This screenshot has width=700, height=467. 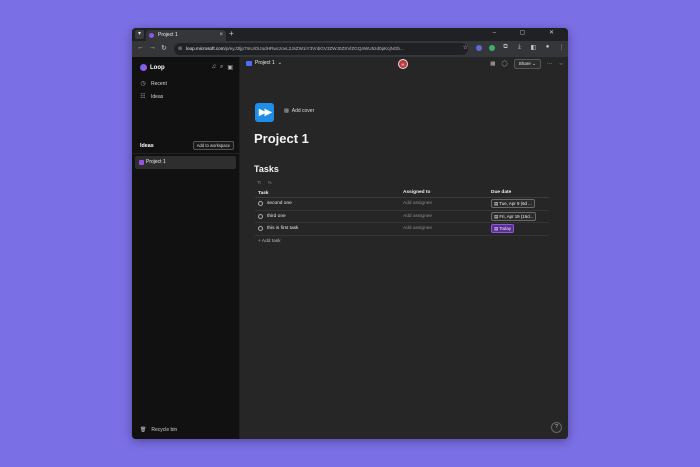 What do you see at coordinates (152, 47) in the screenshot?
I see `forward-icon: →` at bounding box center [152, 47].